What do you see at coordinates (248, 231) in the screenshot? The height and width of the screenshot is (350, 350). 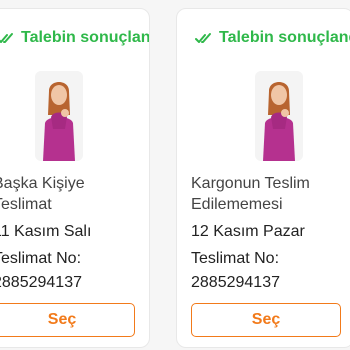 I see `date-text: 12 Kasım Pazar` at bounding box center [248, 231].